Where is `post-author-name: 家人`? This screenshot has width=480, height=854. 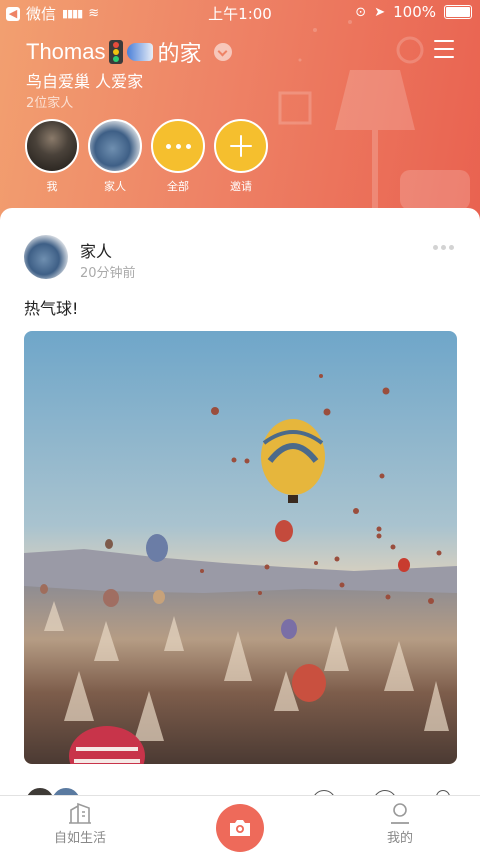 post-author-name: 家人 is located at coordinates (96, 251).